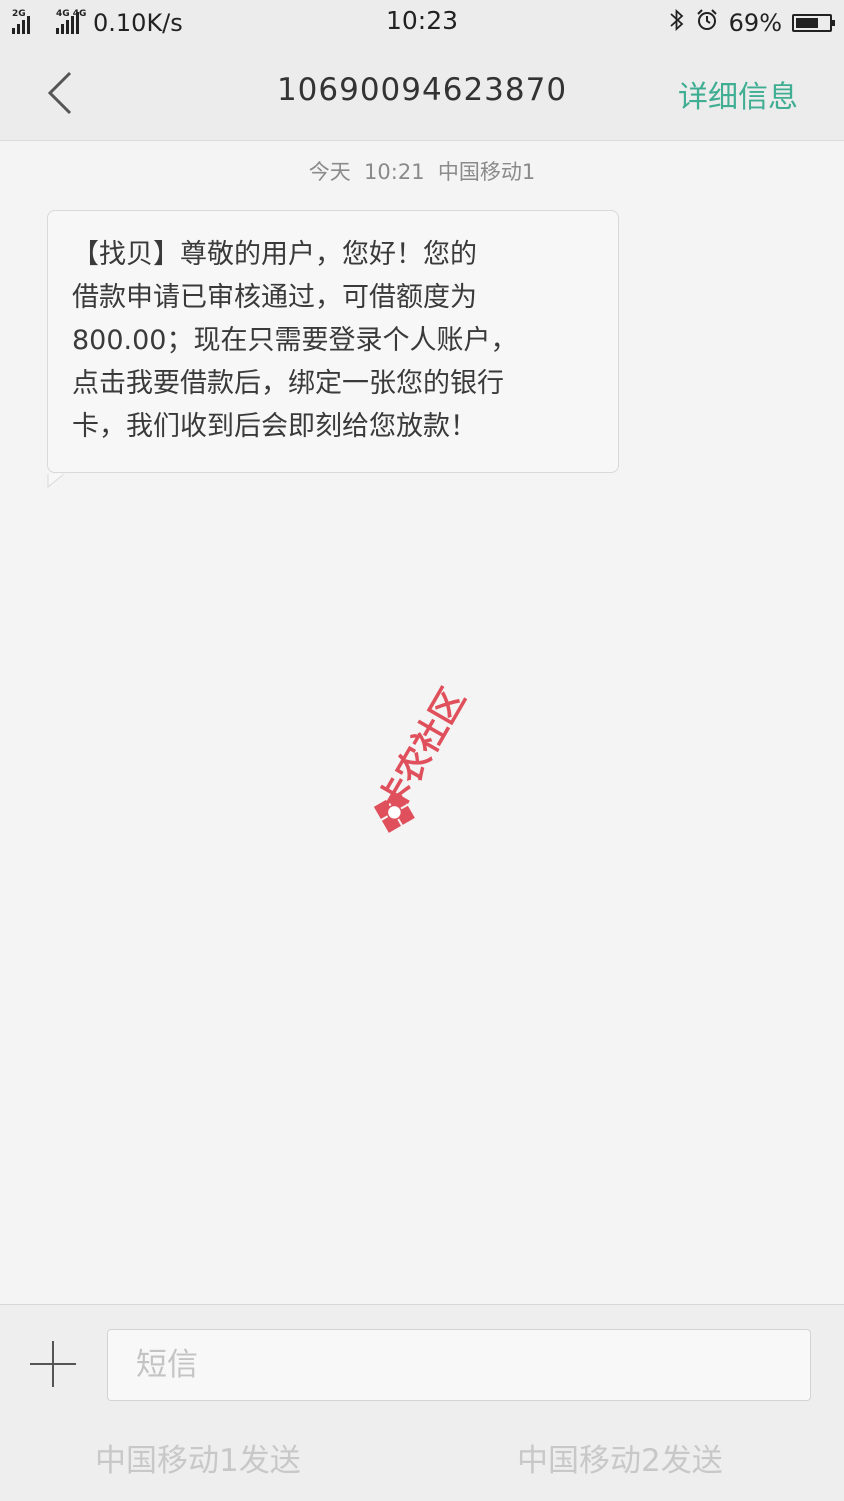 The width and height of the screenshot is (844, 1501). What do you see at coordinates (422, 1402) in the screenshot?
I see `composer-bar: 中国移动1发送 中国移动2发送` at bounding box center [422, 1402].